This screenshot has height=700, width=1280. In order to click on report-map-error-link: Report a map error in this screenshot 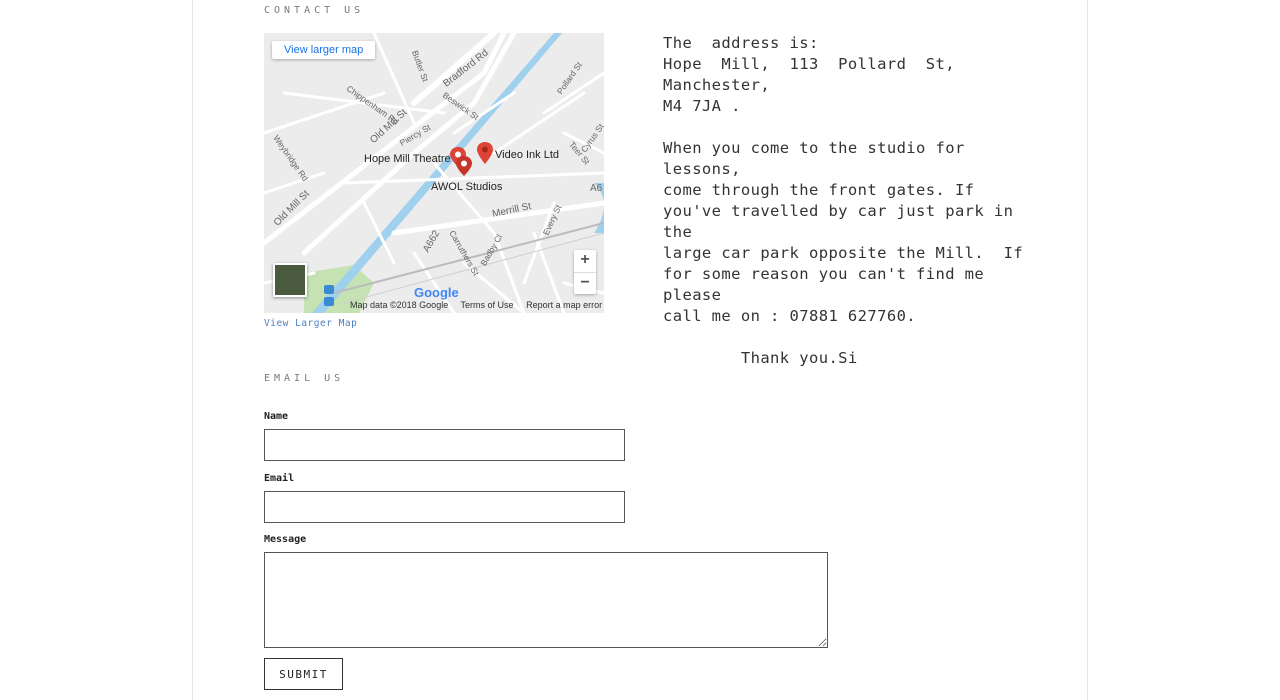, I will do `click(564, 305)`.